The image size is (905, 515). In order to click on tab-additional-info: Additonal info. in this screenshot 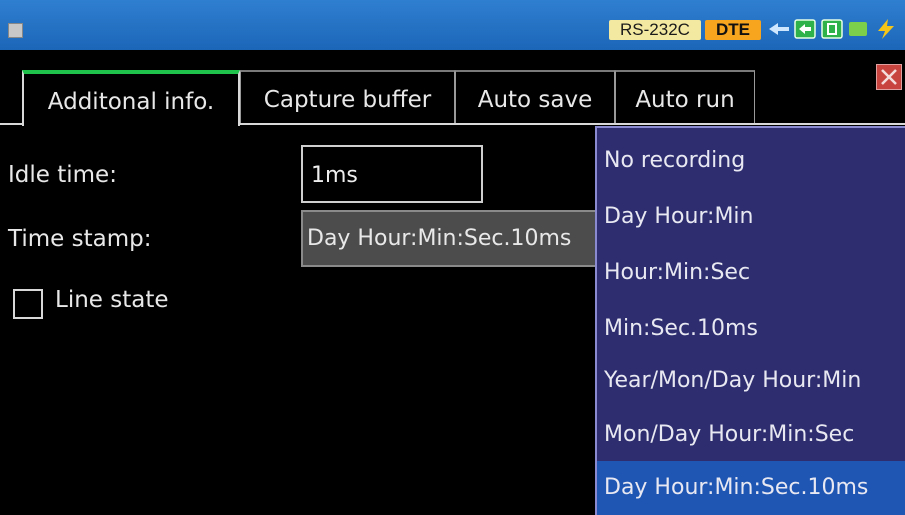, I will do `click(131, 98)`.